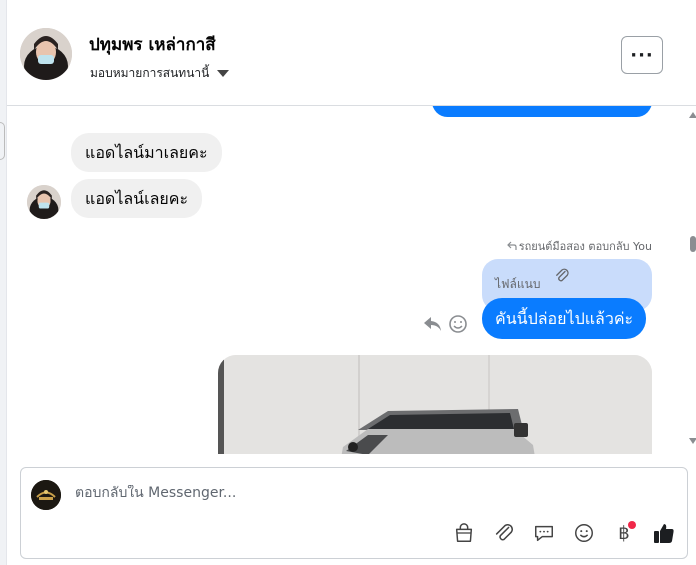 Image resolution: width=696 pixels, height=565 pixels. What do you see at coordinates (44, 202) in the screenshot?
I see `contact-avatar-small` at bounding box center [44, 202].